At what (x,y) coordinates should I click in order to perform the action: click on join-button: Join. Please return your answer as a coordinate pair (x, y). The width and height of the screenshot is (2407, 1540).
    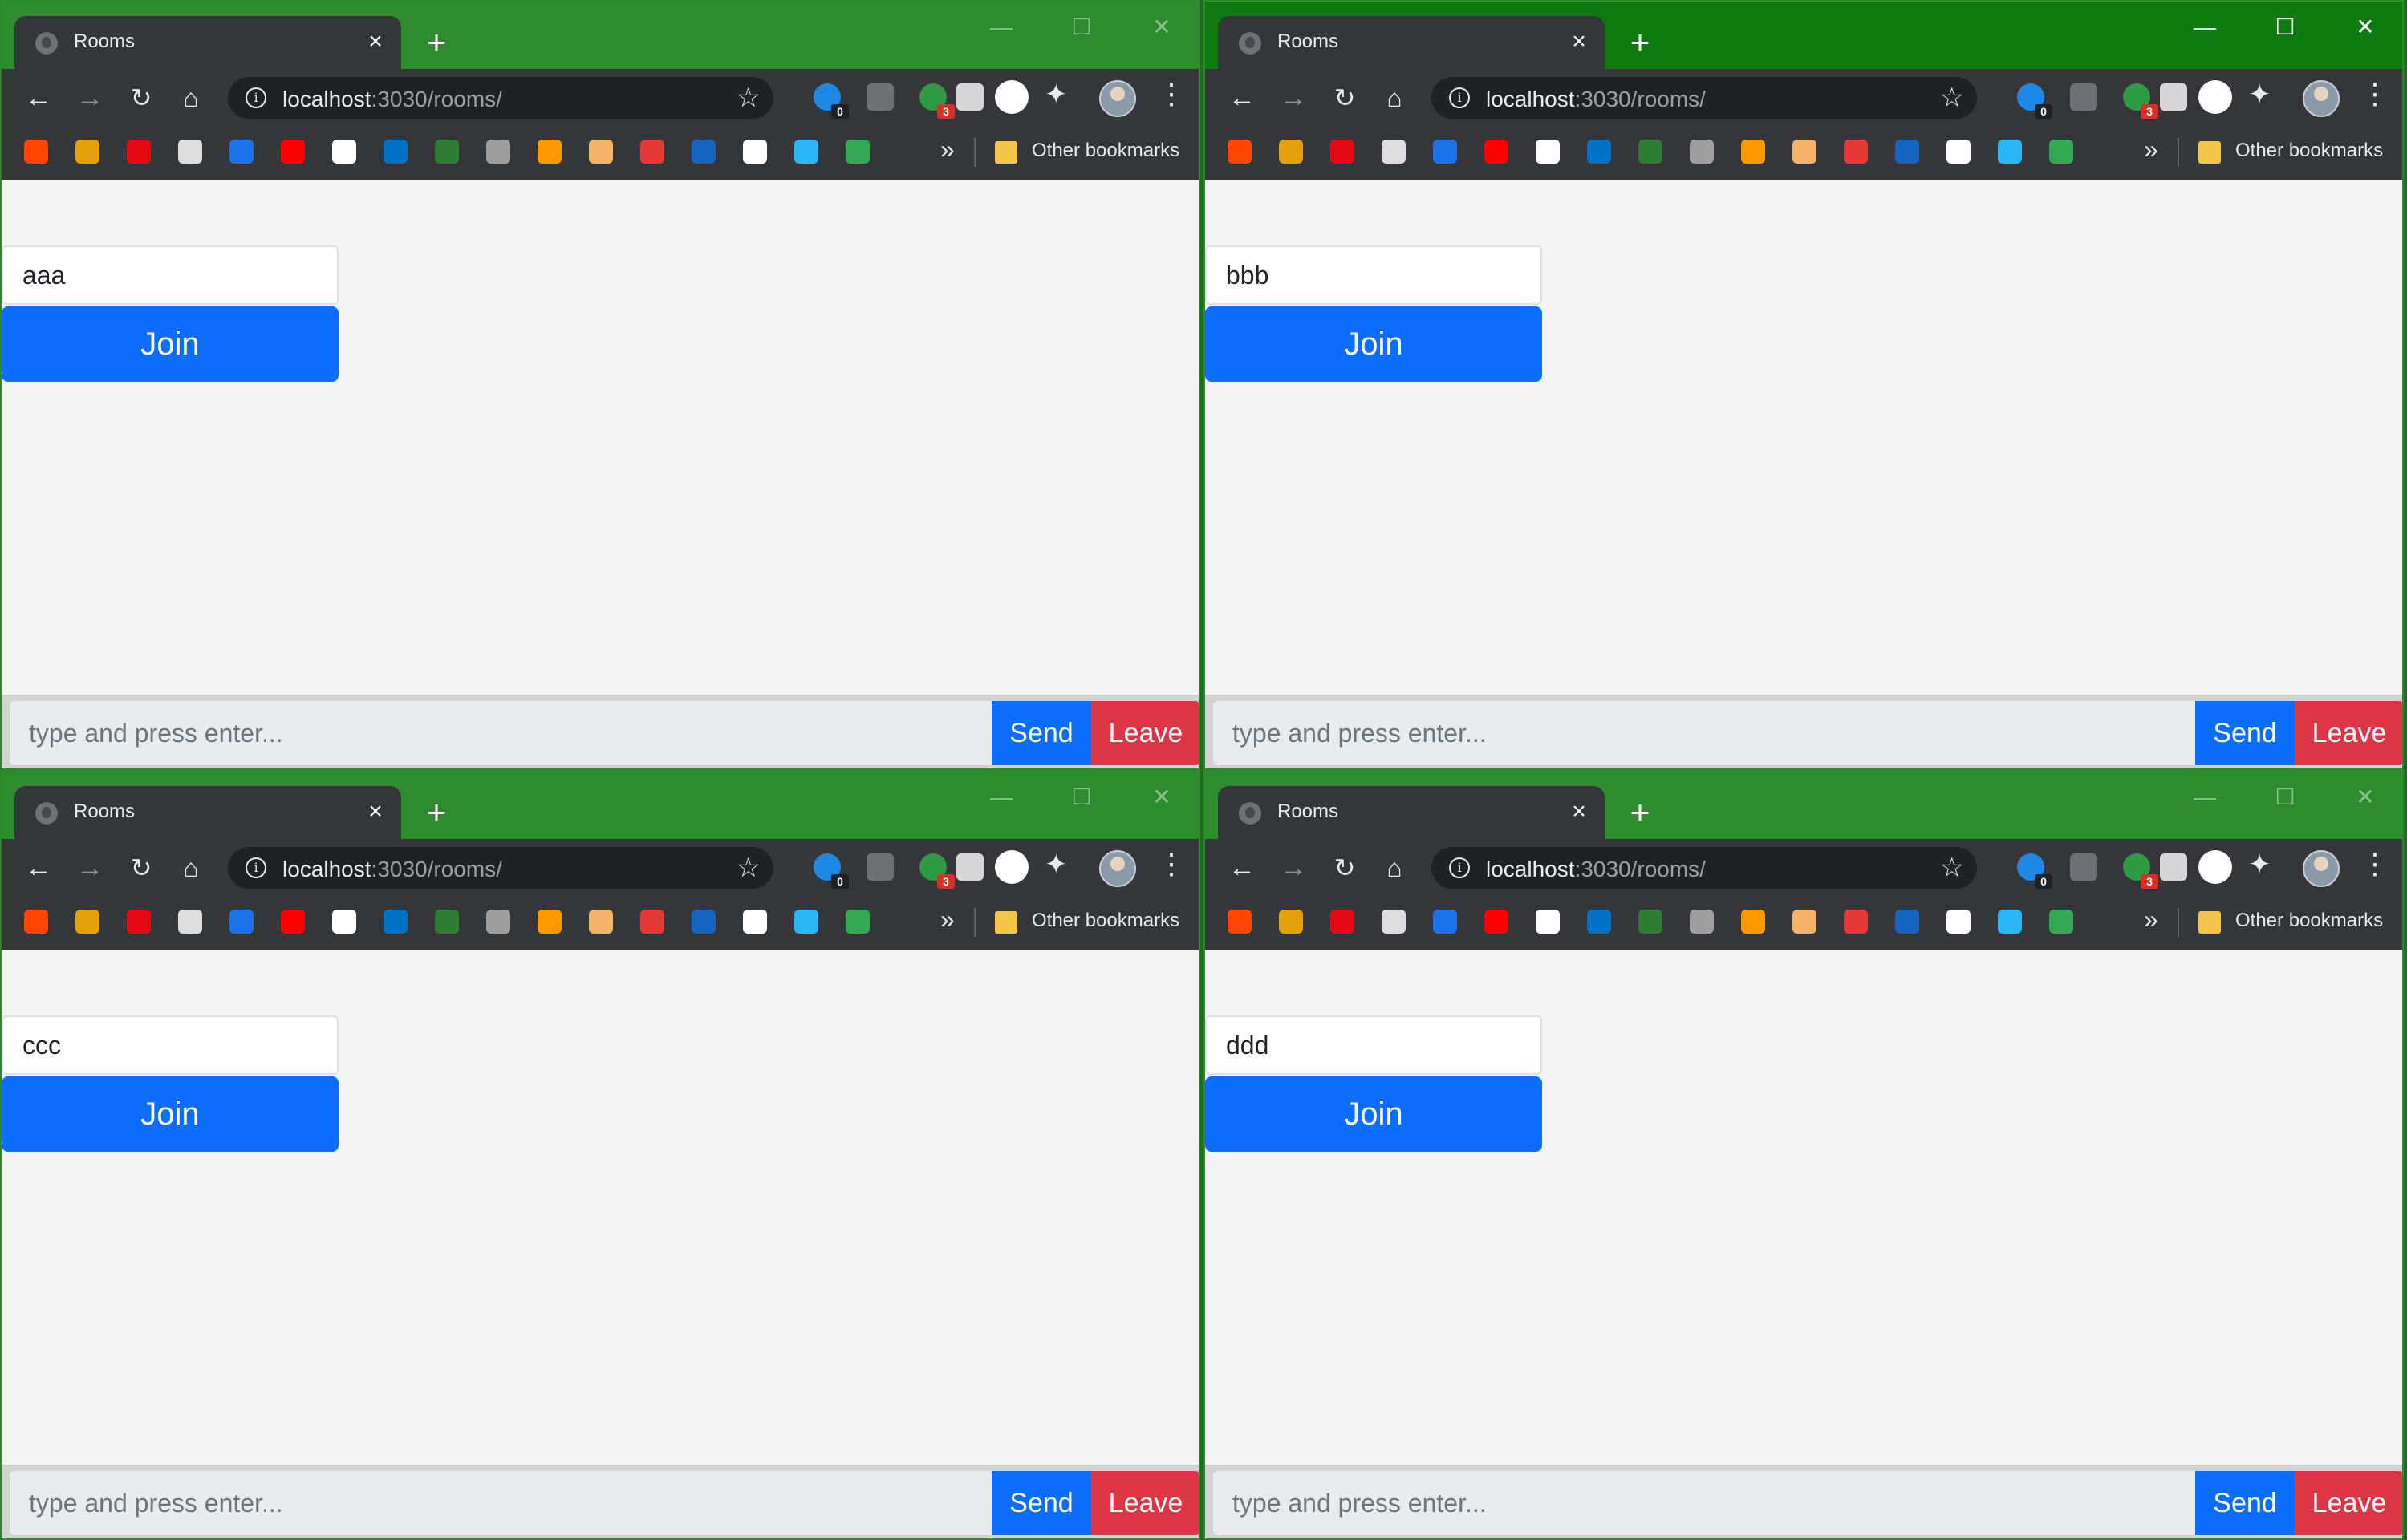
    Looking at the image, I should click on (1373, 1114).